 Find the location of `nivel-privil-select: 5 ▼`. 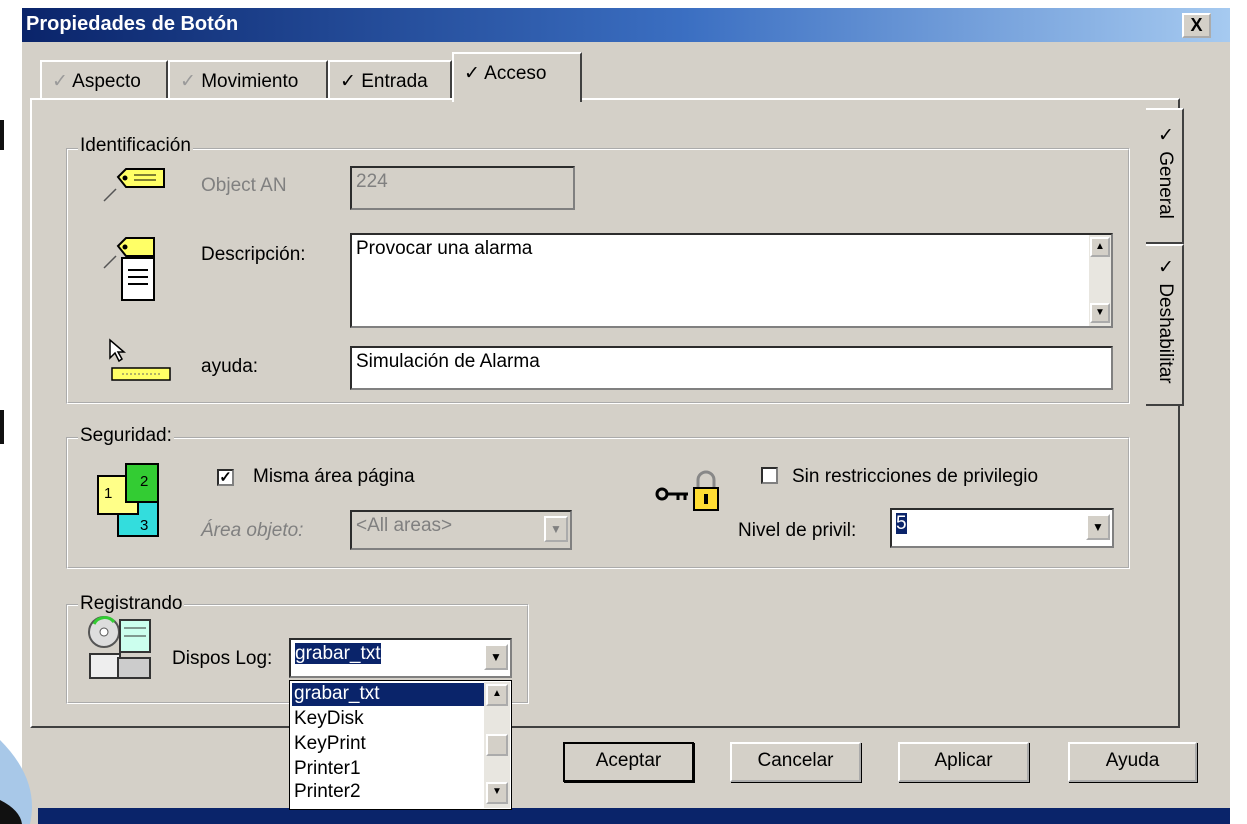

nivel-privil-select: 5 ▼ is located at coordinates (1002, 528).